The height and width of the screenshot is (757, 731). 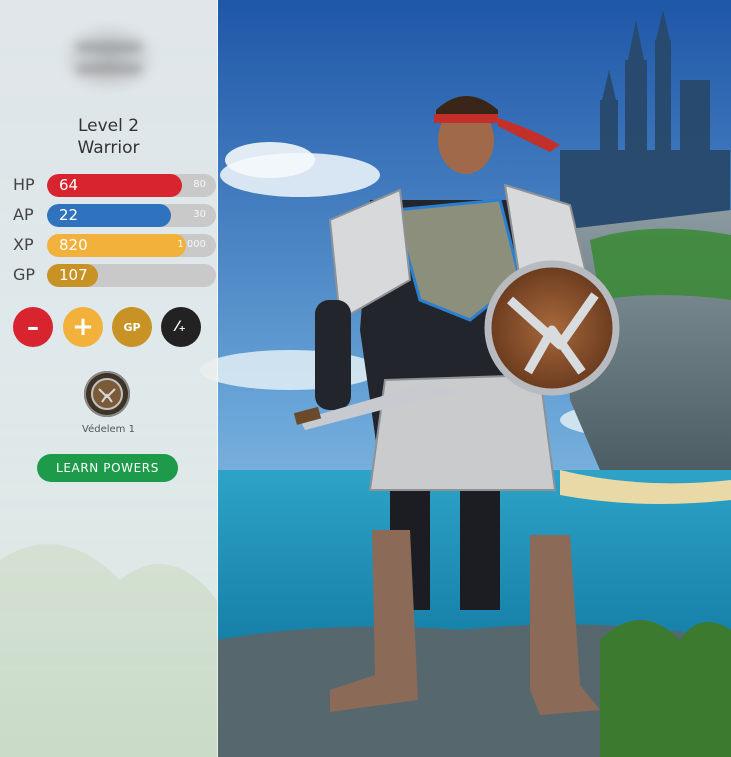 I want to click on decrease-hp-button: –, so click(x=33, y=327).